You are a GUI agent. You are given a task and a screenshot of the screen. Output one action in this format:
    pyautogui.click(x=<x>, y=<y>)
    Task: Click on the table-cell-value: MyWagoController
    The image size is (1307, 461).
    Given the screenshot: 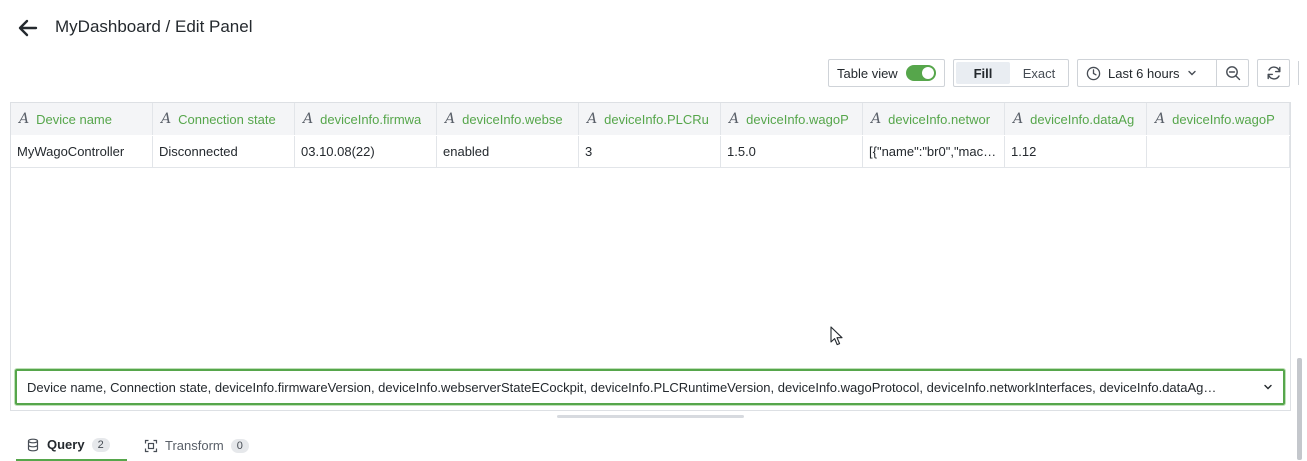 What is the action you would take?
    pyautogui.click(x=71, y=151)
    